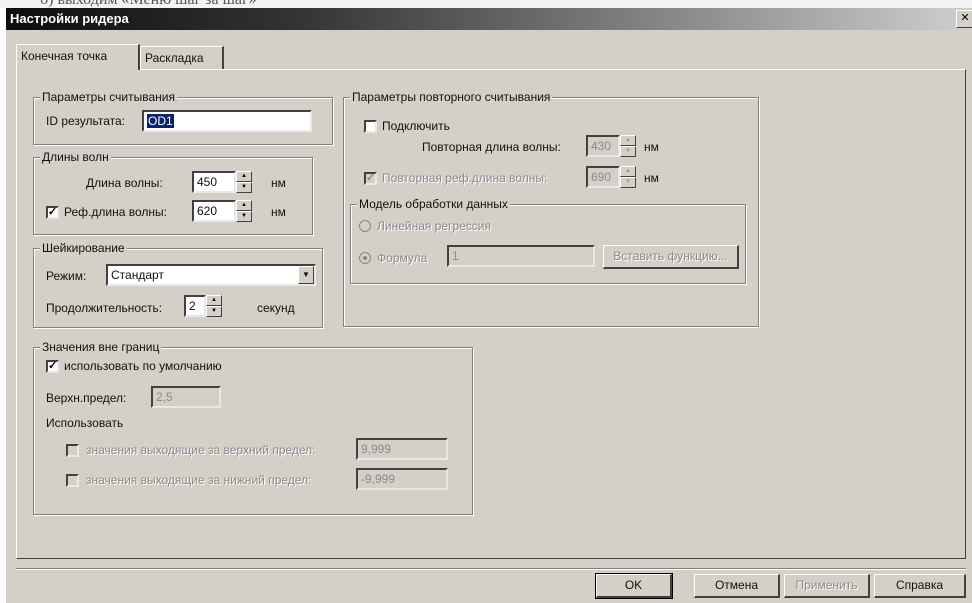 This screenshot has height=603, width=972. I want to click on shaking-mode-value: Стандарт, so click(137, 275).